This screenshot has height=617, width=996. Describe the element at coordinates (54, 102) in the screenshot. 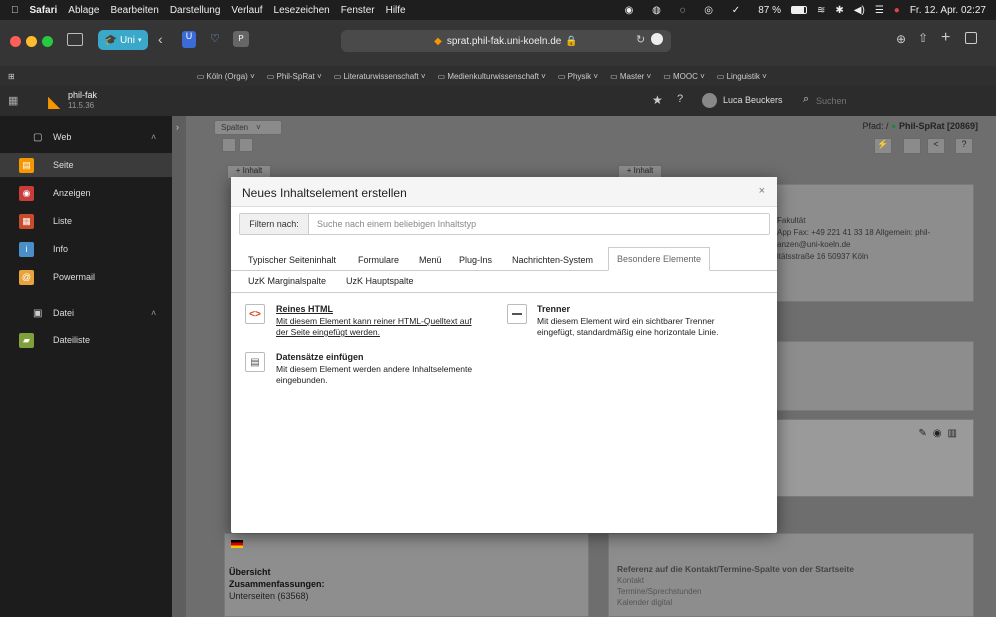

I see `typo3-logo-icon: ◣` at that location.